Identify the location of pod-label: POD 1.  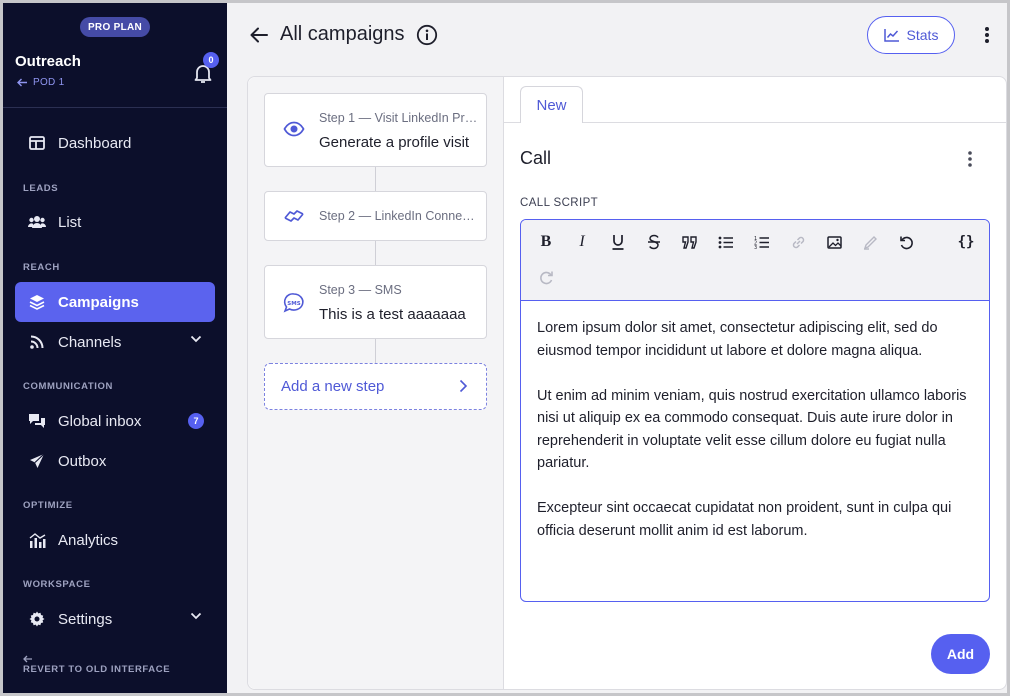
(49, 82).